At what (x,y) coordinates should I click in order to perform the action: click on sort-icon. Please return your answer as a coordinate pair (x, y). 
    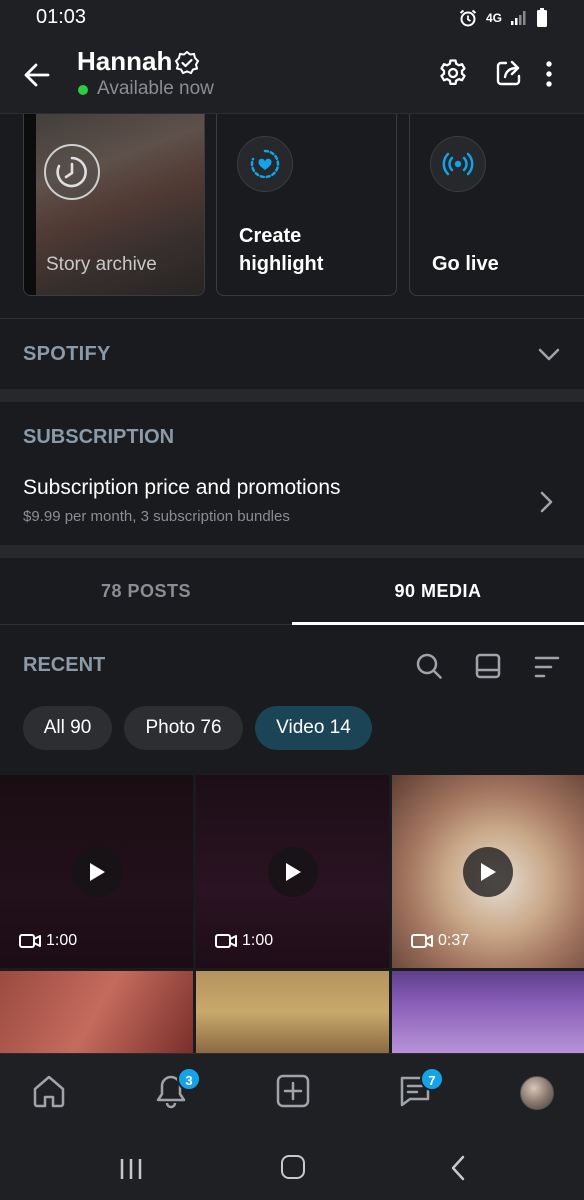
    Looking at the image, I should click on (547, 667).